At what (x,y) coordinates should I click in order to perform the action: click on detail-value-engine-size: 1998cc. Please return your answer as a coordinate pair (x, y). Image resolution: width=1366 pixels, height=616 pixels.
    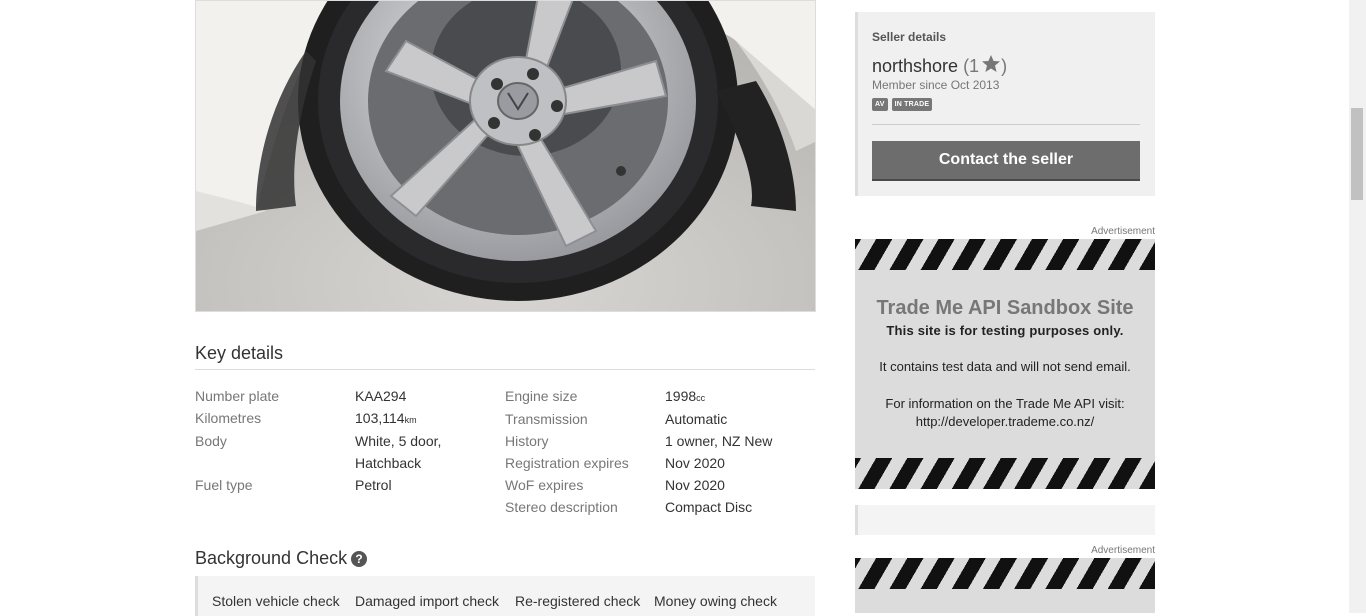
    Looking at the image, I should click on (685, 397).